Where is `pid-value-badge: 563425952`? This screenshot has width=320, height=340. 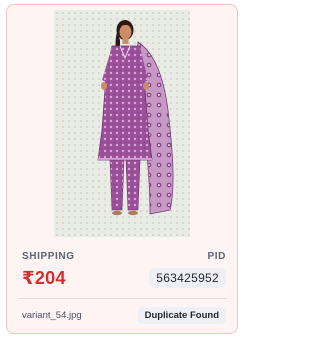
pid-value-badge: 563425952 is located at coordinates (187, 278).